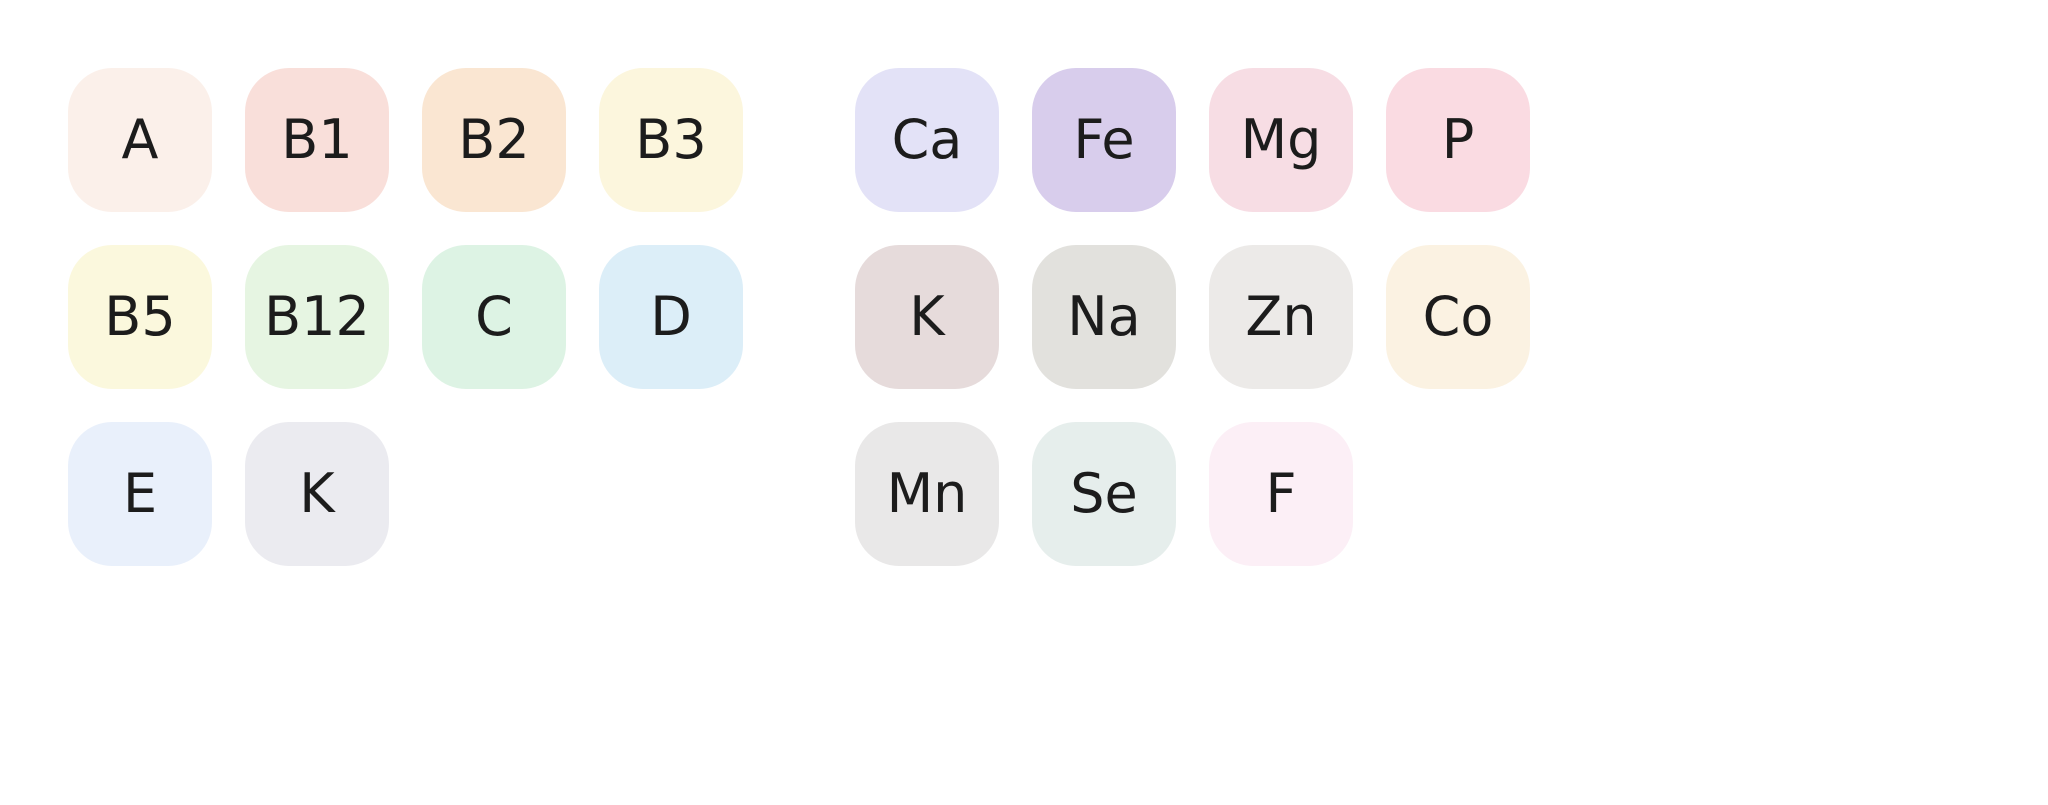 The width and height of the screenshot is (2048, 805). I want to click on tile-minerals-zn: Zn, so click(1281, 317).